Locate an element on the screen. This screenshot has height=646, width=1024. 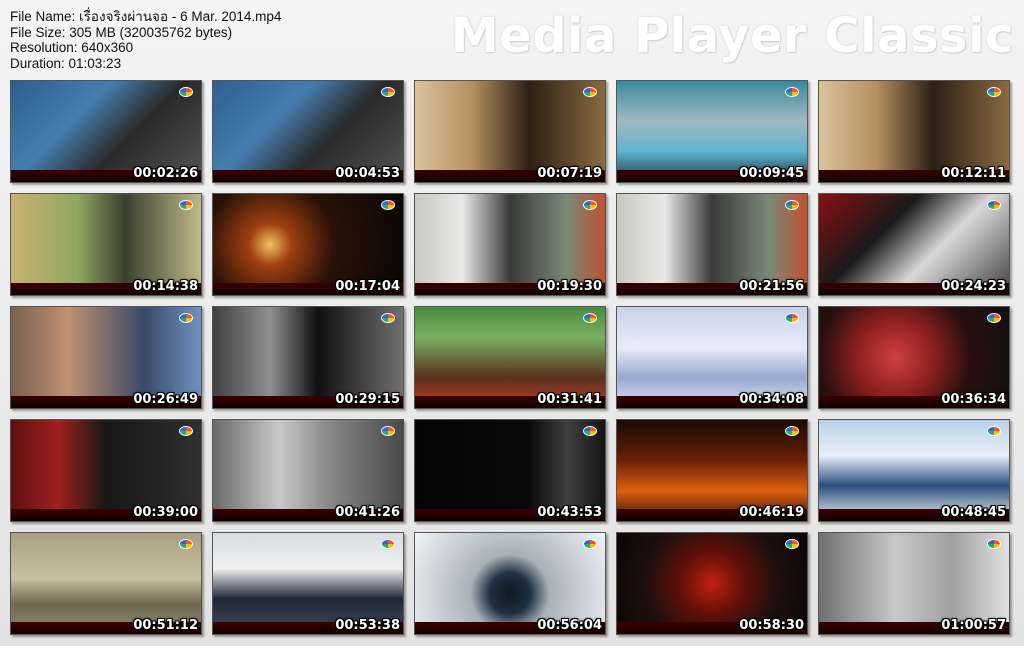
timestamp: 00:24:23 is located at coordinates (973, 286).